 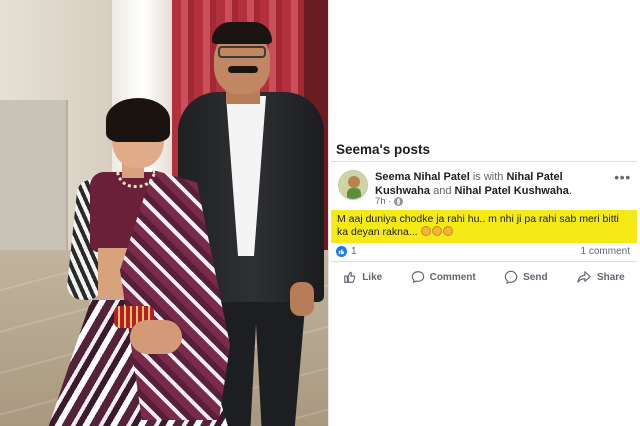 What do you see at coordinates (605, 251) in the screenshot?
I see `comments-count: 1 comment` at bounding box center [605, 251].